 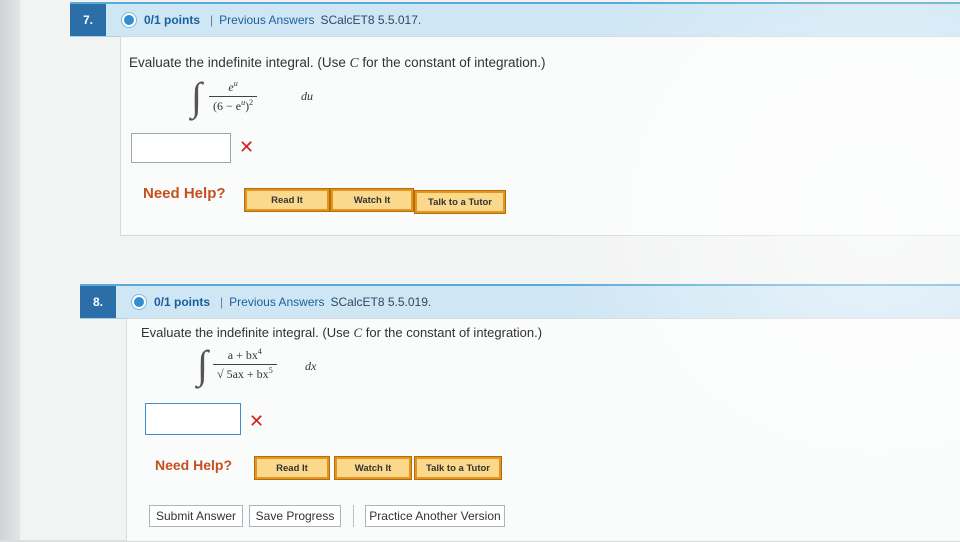 What do you see at coordinates (88, 20) in the screenshot?
I see `question-number: 7.` at bounding box center [88, 20].